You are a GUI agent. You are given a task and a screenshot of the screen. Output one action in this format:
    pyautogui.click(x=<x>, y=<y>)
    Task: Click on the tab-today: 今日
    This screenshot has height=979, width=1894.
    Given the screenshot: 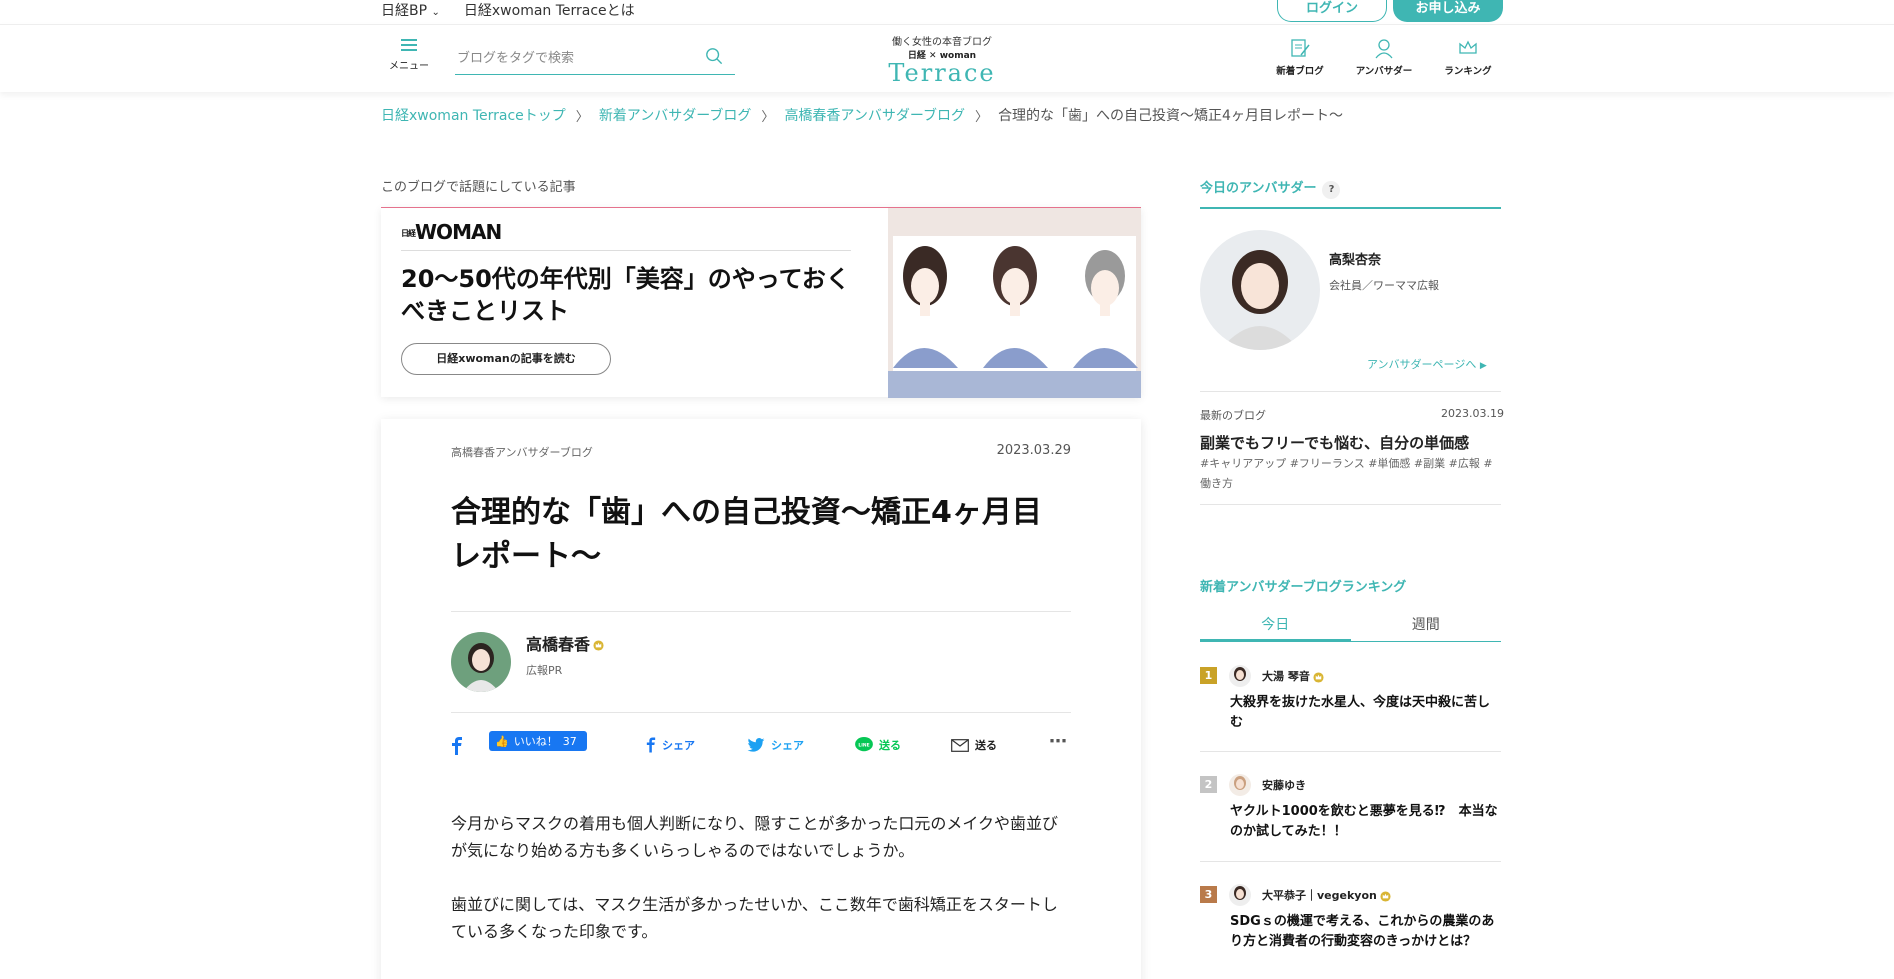 What is the action you would take?
    pyautogui.click(x=1275, y=627)
    